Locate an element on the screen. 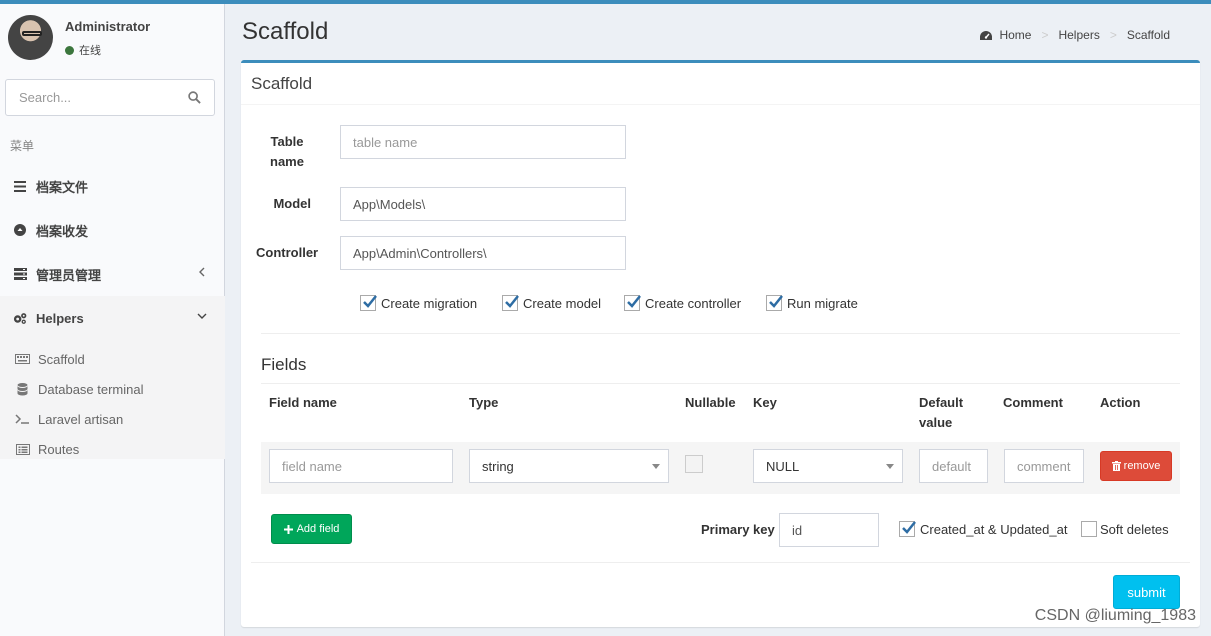  checkbox-label: Create model is located at coordinates (562, 303).